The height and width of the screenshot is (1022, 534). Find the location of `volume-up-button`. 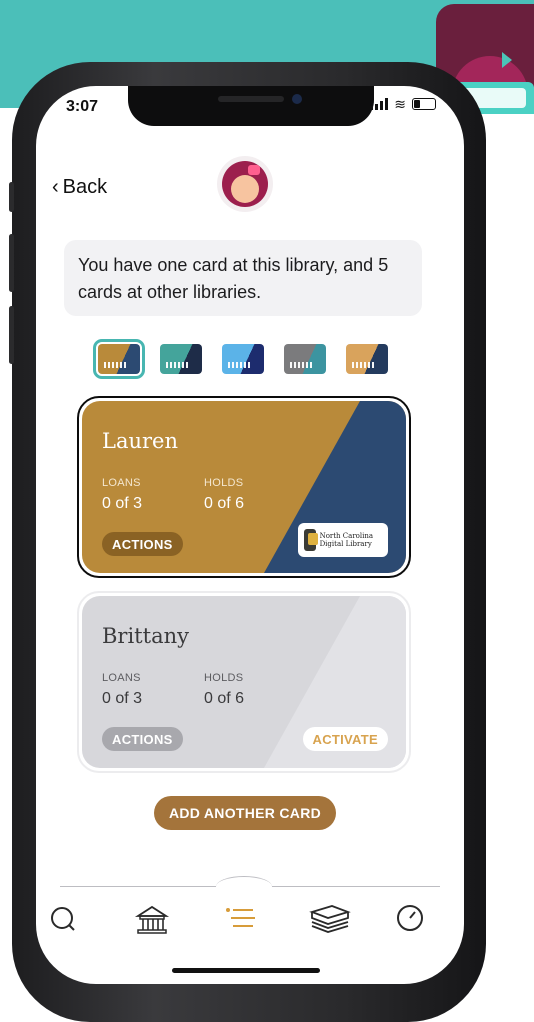

volume-up-button is located at coordinates (11, 263).